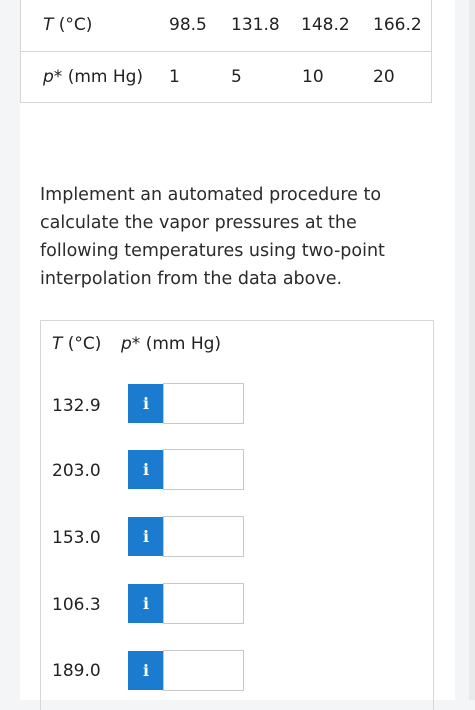 The width and height of the screenshot is (475, 710). What do you see at coordinates (131, 344) in the screenshot?
I see `answer-pressure-symbol: p*` at bounding box center [131, 344].